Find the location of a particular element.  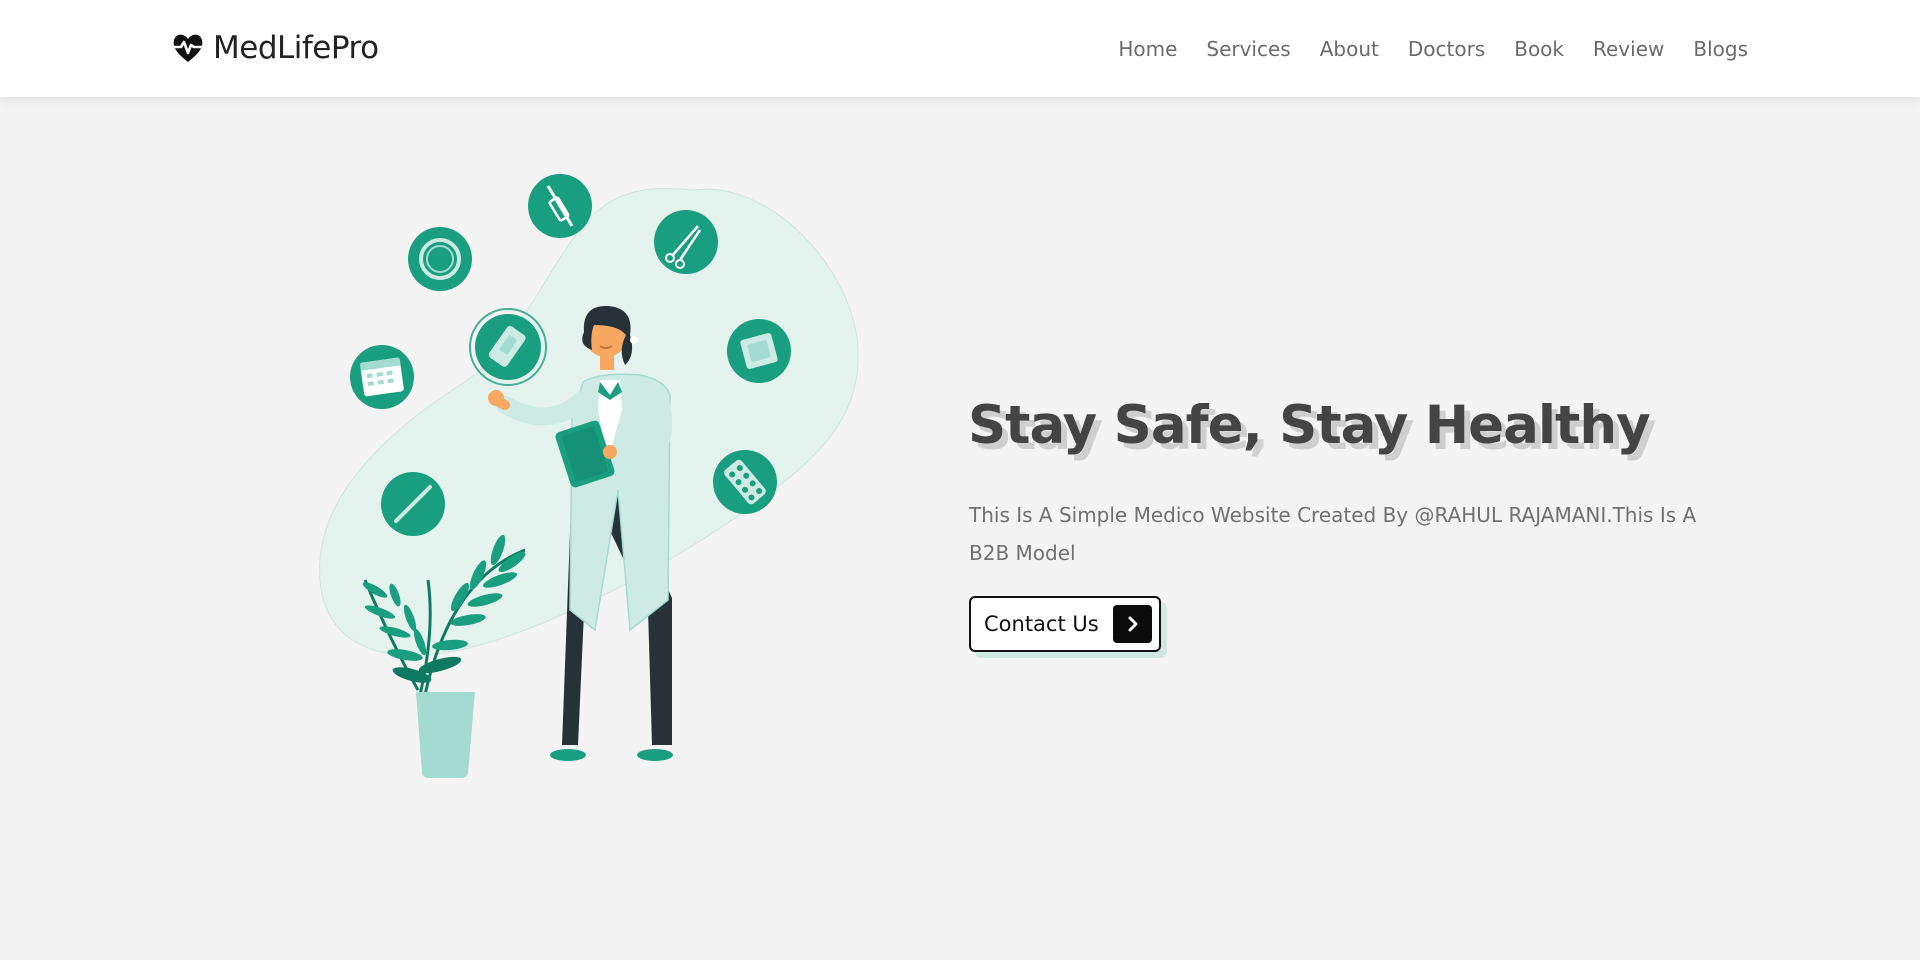

nav-review: Review is located at coordinates (1628, 49).